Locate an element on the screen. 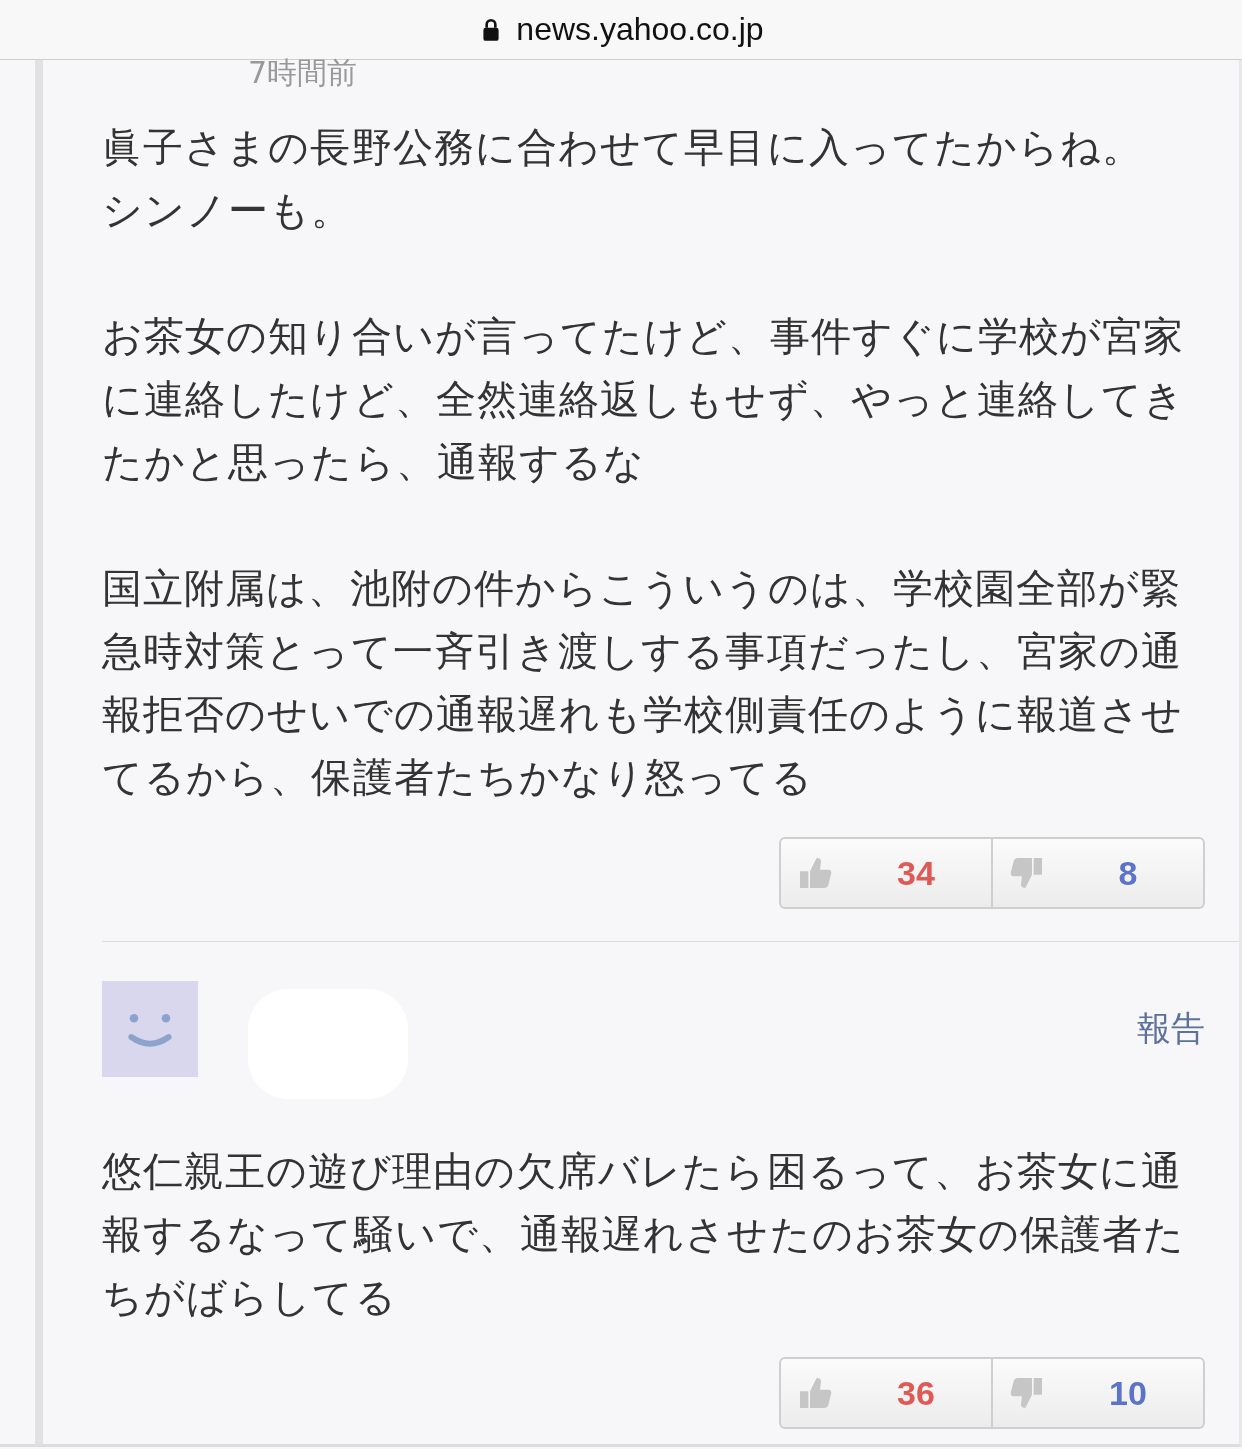 This screenshot has height=1449, width=1242. url-text: news.yahoo.co.jp is located at coordinates (640, 29).